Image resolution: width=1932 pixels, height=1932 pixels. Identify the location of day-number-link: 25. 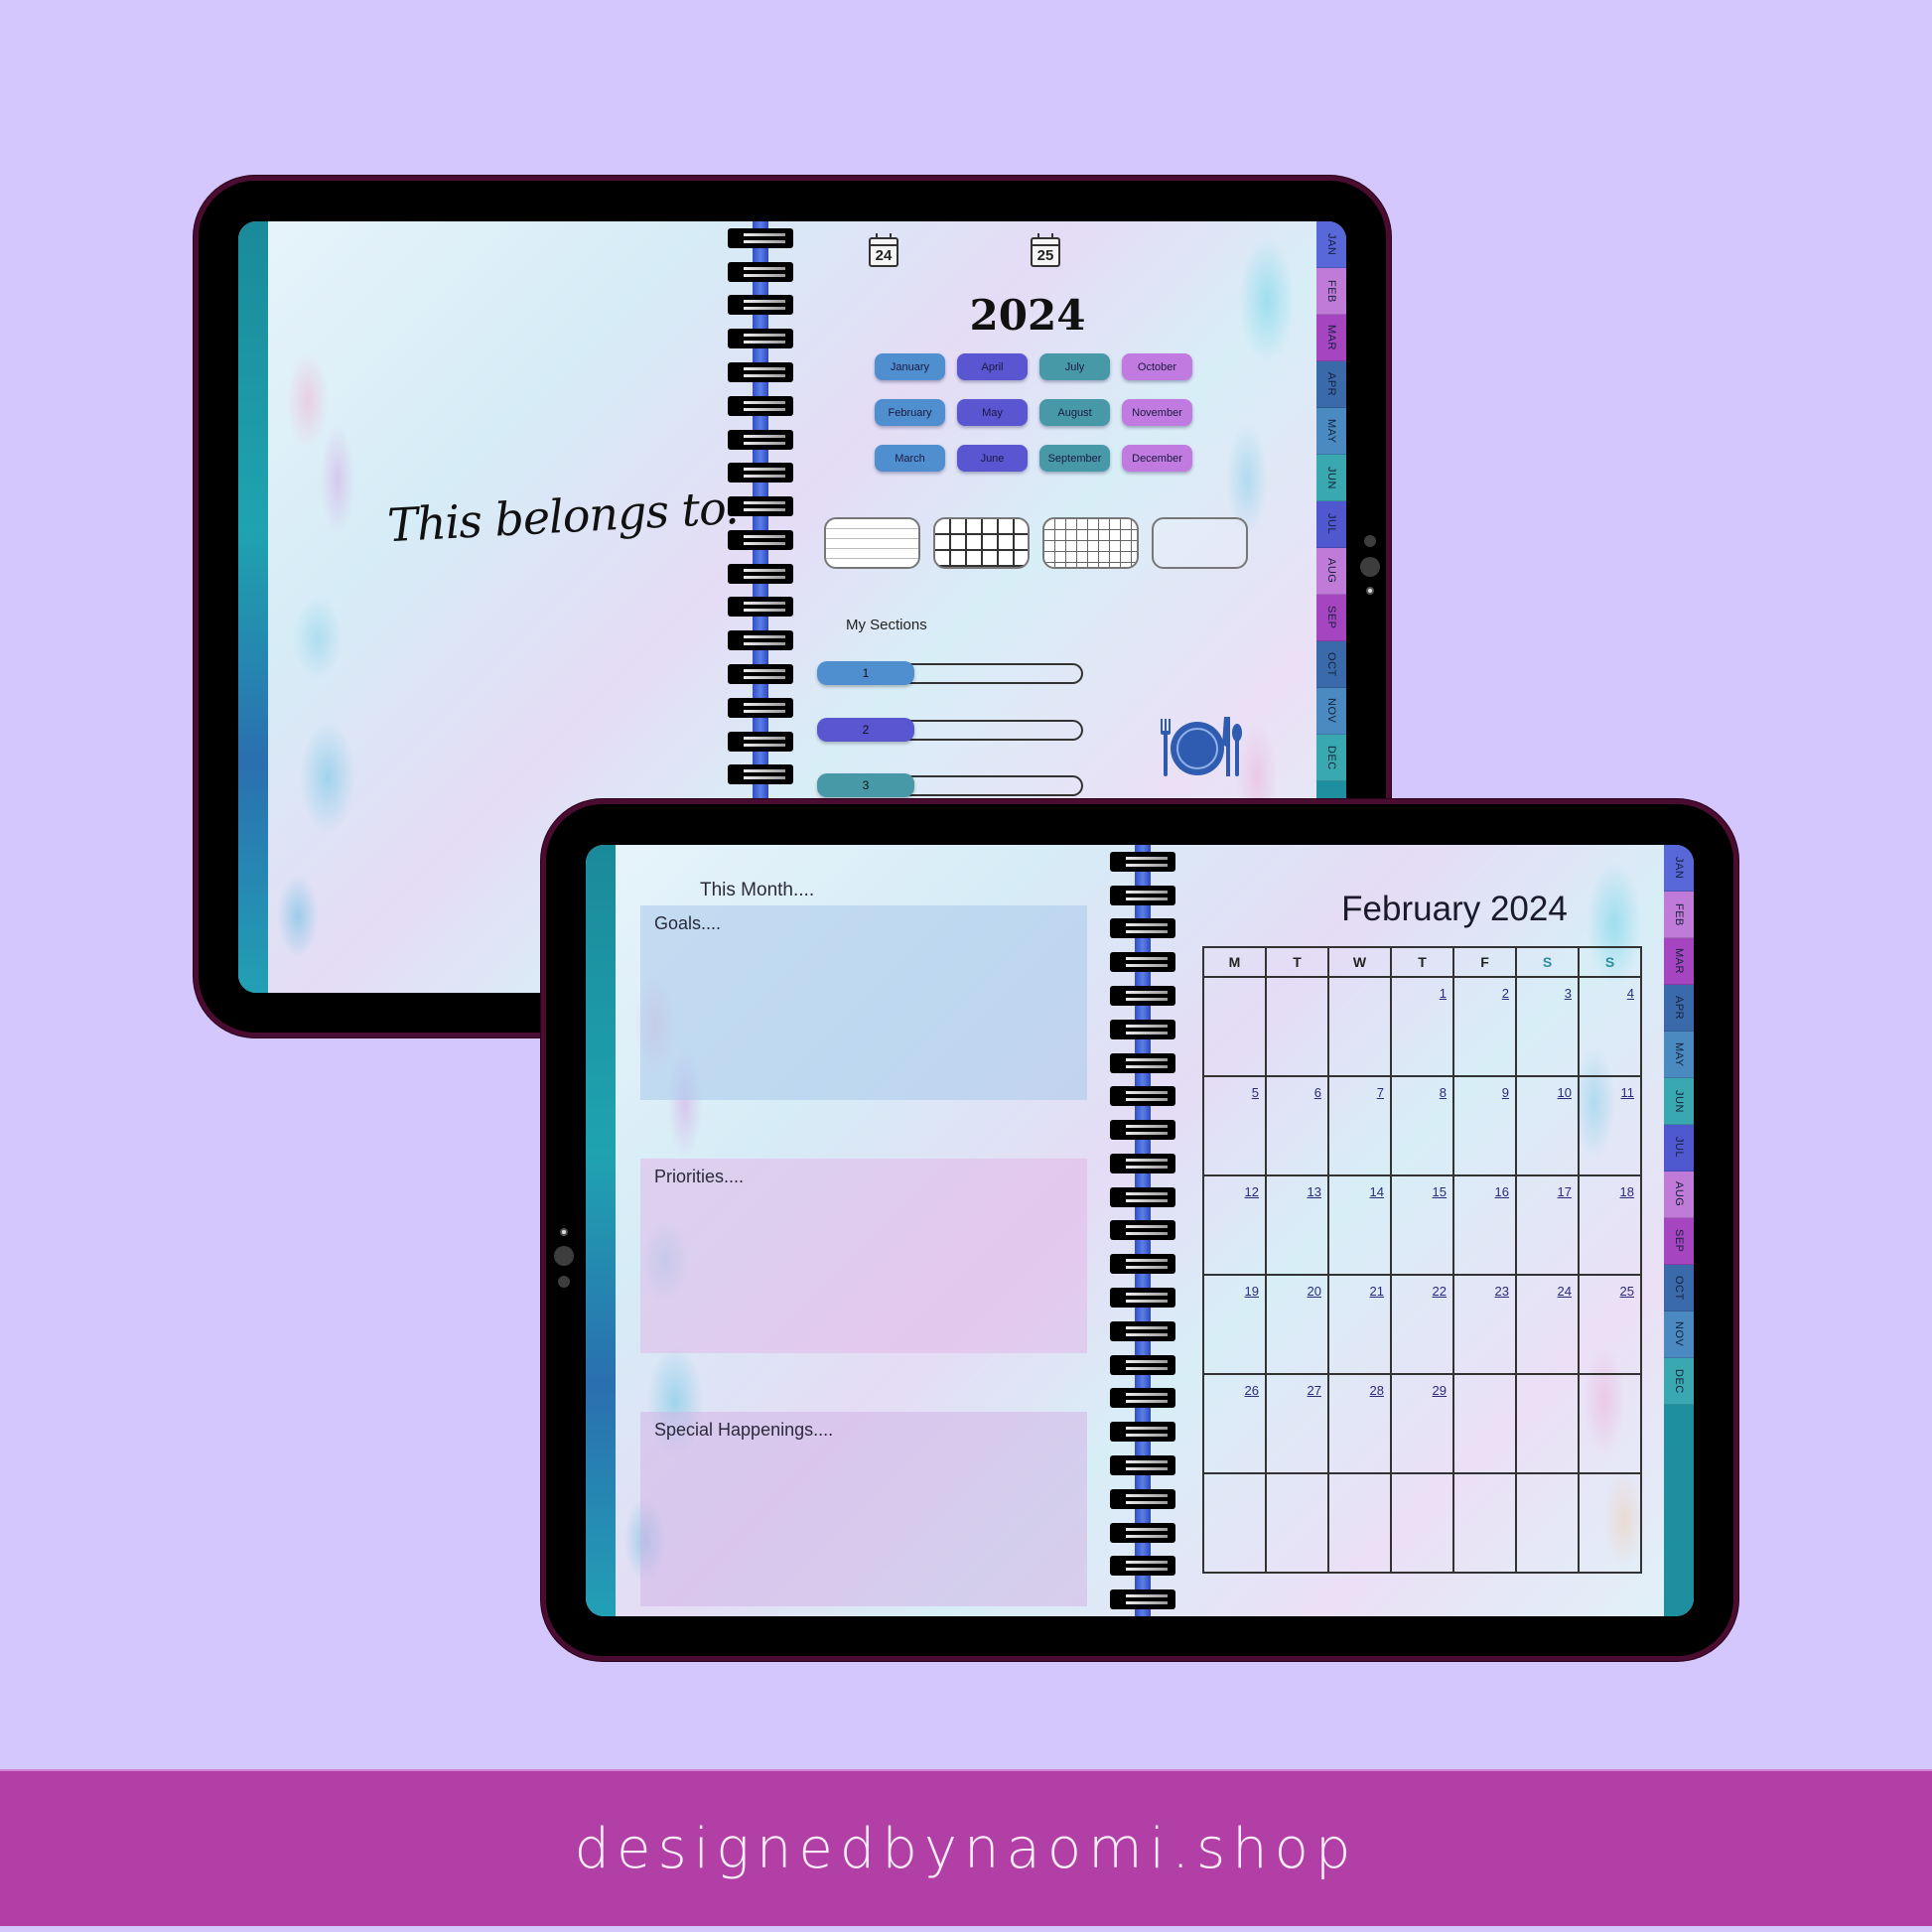
(1627, 1292).